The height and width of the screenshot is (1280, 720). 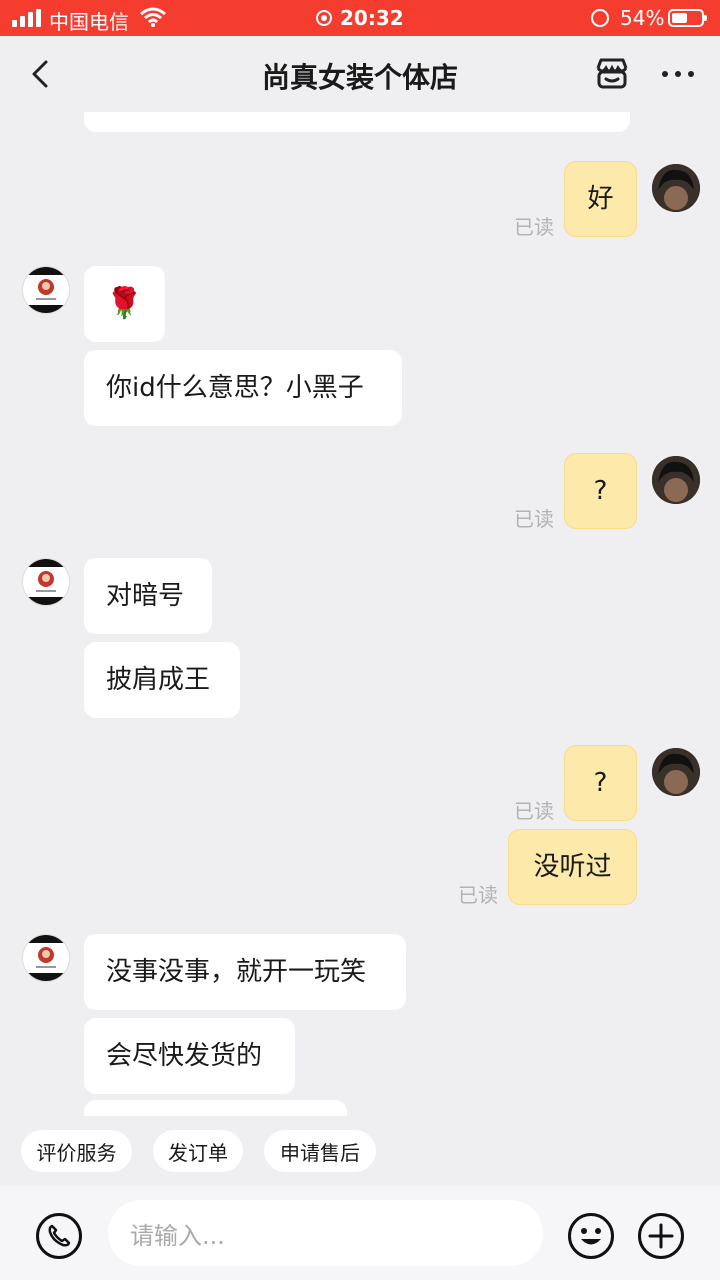 What do you see at coordinates (687, 18) in the screenshot?
I see `battery-icon` at bounding box center [687, 18].